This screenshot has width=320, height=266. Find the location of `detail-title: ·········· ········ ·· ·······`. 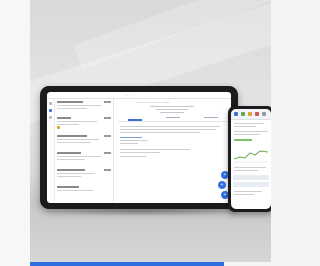

detail-title: ·········· ········ ·· ······· is located at coordinates (153, 103).